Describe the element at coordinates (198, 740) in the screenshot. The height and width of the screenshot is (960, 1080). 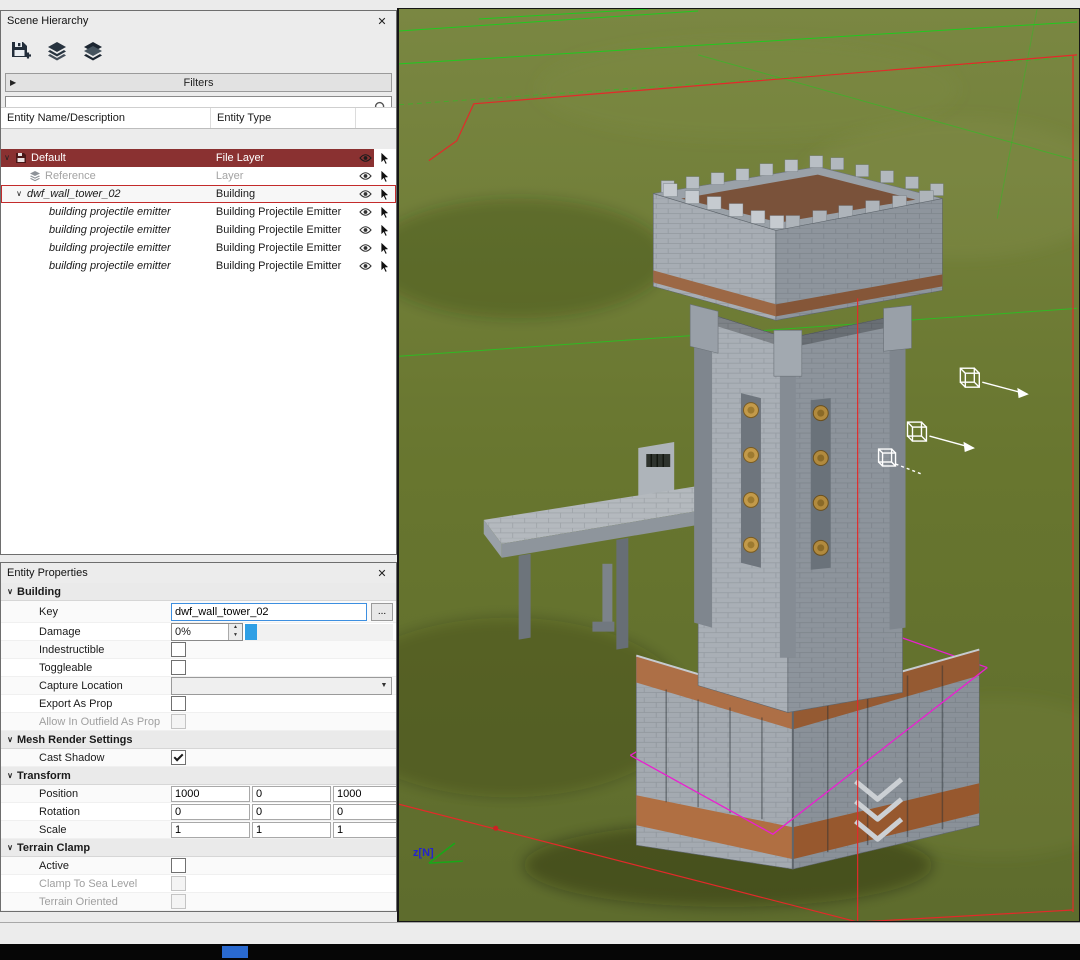
I see `section-mesh-render-settings: ∨ Mesh Render Settings` at that location.